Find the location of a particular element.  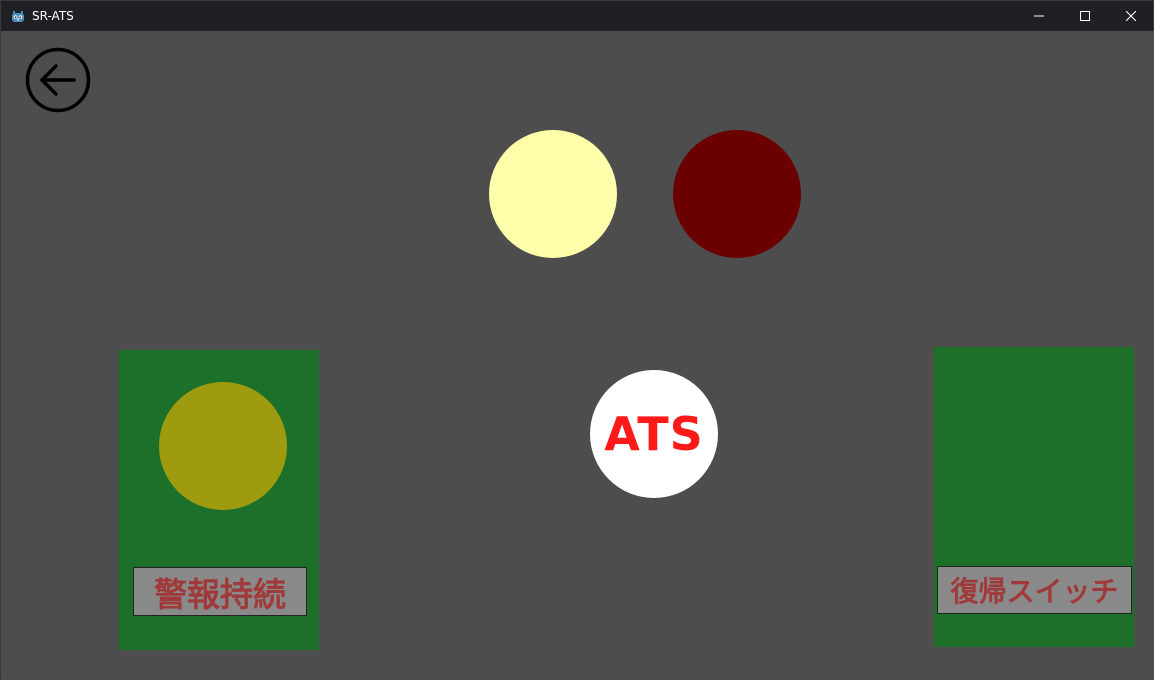

title-bar: SR-ATS is located at coordinates (577, 16).